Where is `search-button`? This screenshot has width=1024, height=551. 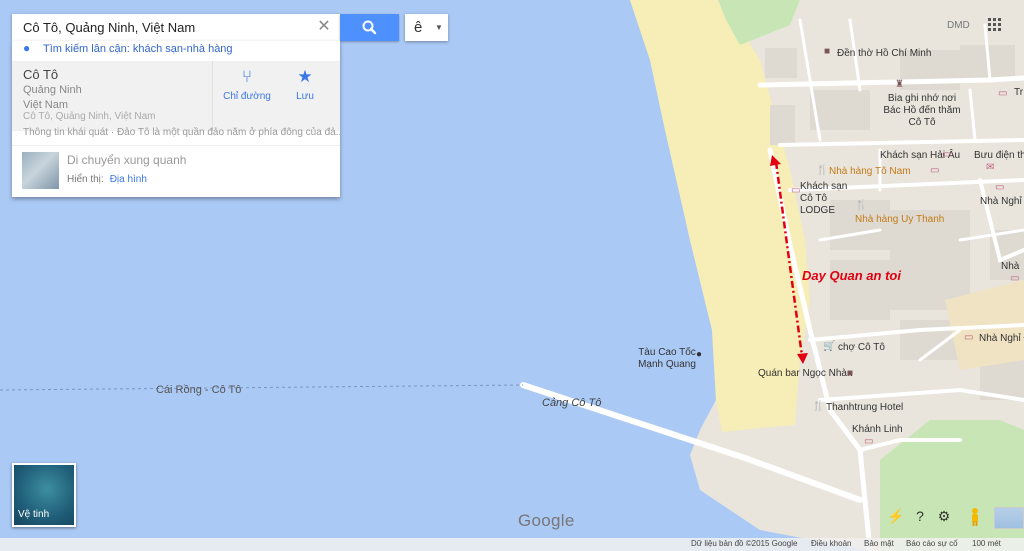
search-button is located at coordinates (369, 27).